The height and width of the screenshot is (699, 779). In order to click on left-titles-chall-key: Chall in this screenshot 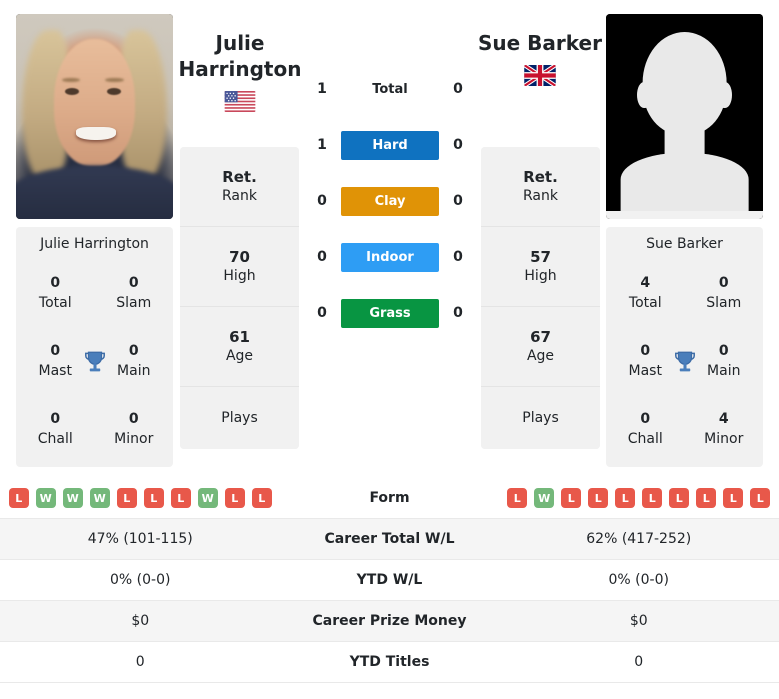, I will do `click(55, 439)`.